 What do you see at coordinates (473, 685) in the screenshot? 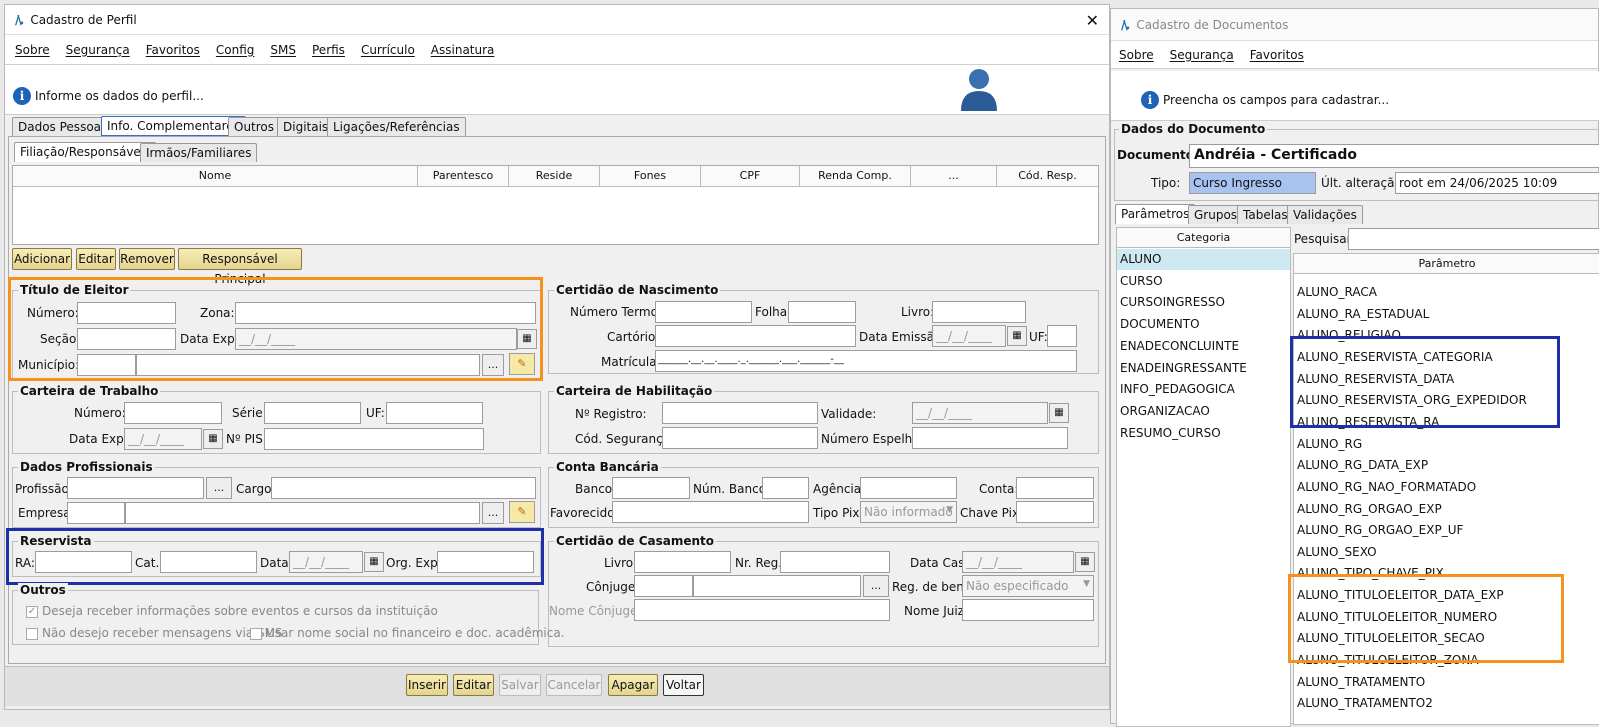
I see `editar-button: Editar` at bounding box center [473, 685].